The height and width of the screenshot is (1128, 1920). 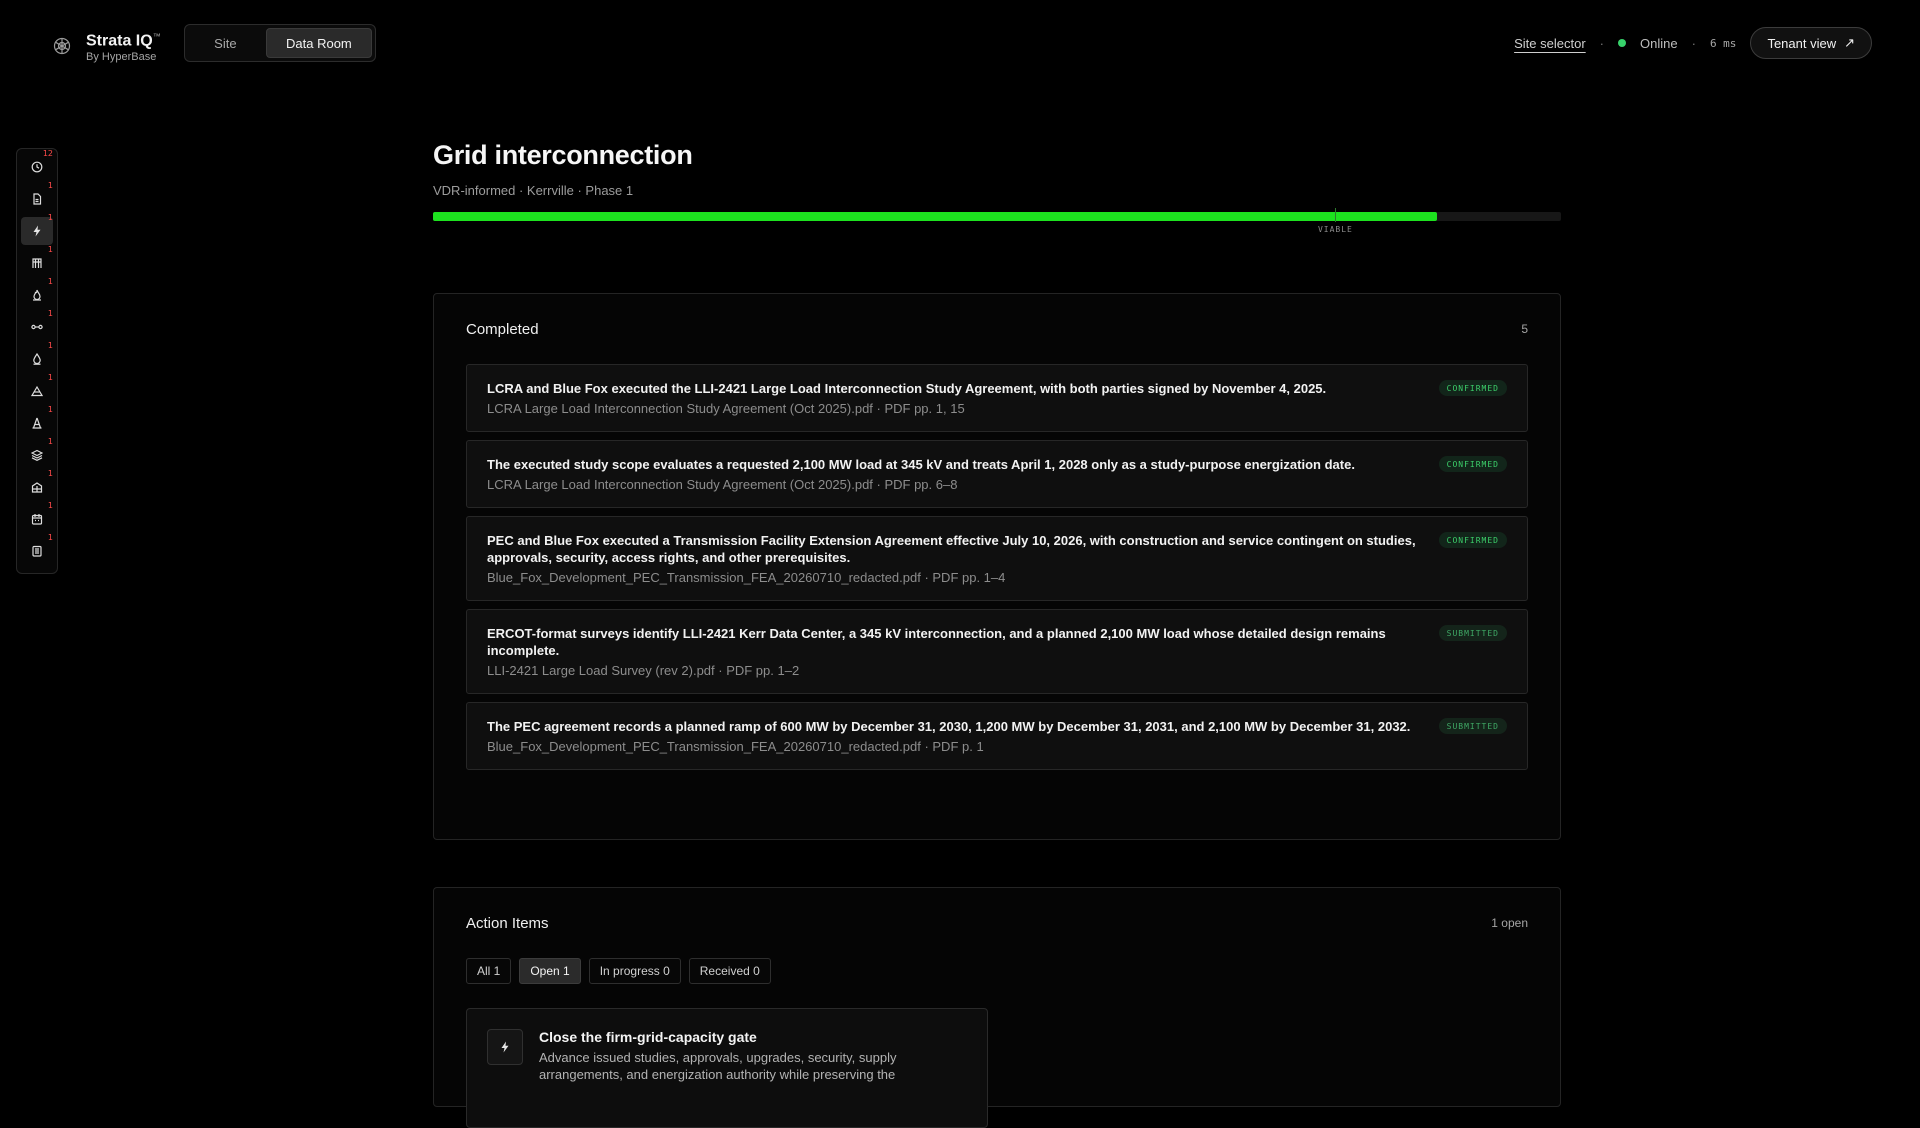 What do you see at coordinates (47, 153) in the screenshot?
I see `rail-badge: 12` at bounding box center [47, 153].